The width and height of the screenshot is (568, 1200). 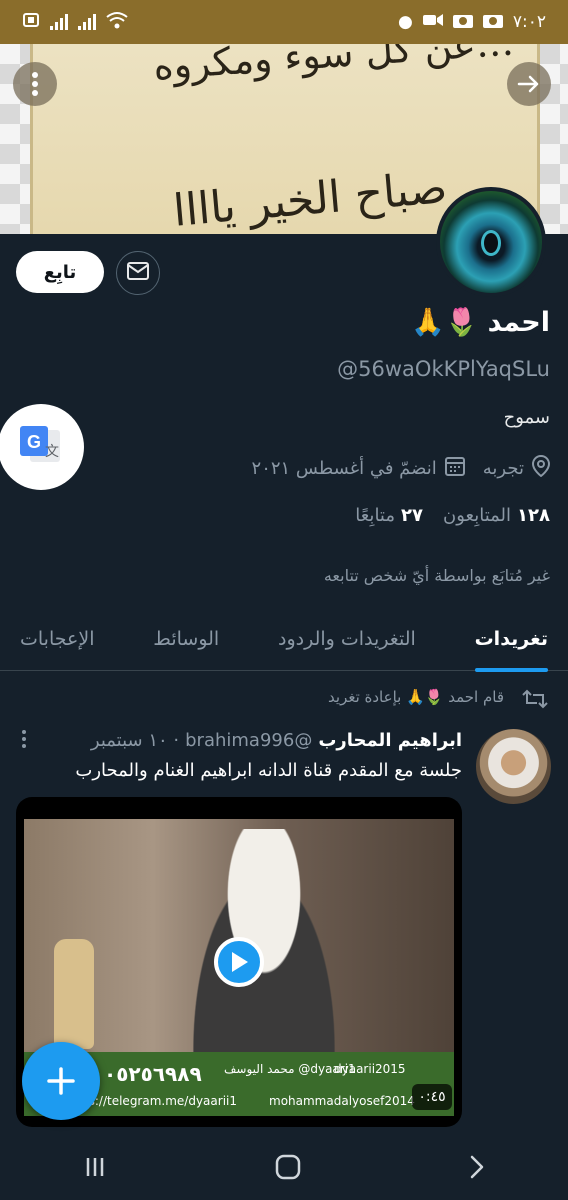 I want to click on video-person, so click(x=264, y=959).